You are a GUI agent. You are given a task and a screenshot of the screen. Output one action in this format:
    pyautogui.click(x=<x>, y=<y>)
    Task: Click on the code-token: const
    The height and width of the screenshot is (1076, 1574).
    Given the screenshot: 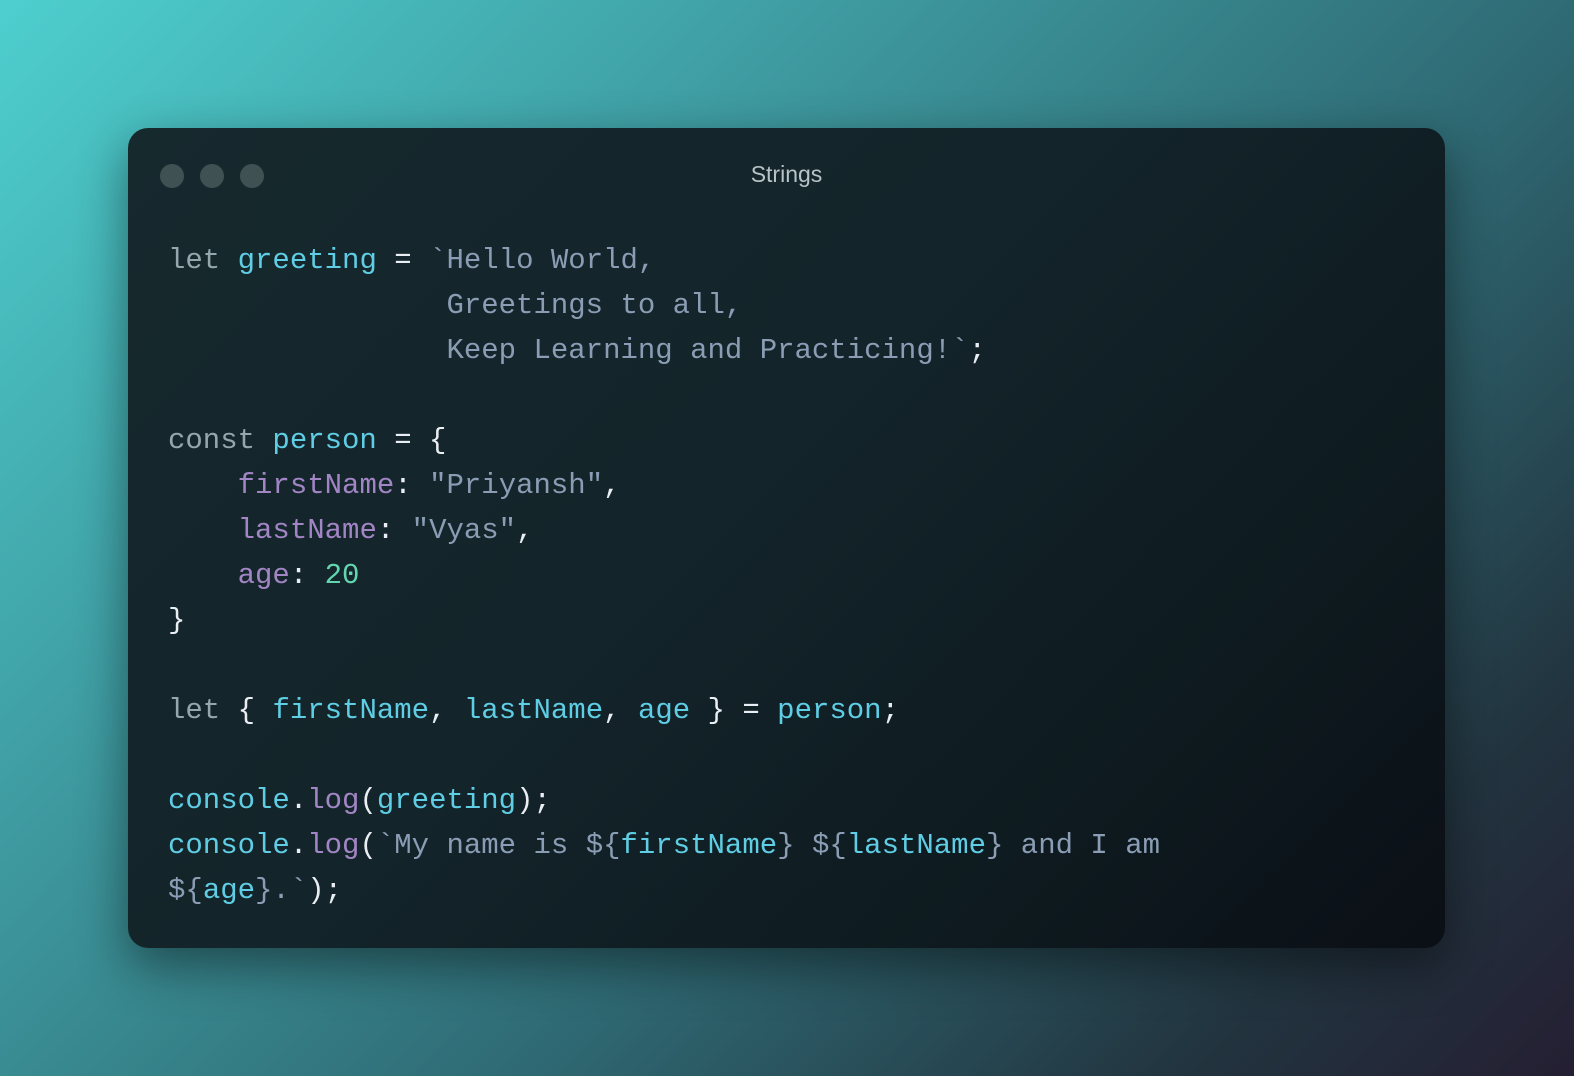 What is the action you would take?
    pyautogui.click(x=212, y=440)
    